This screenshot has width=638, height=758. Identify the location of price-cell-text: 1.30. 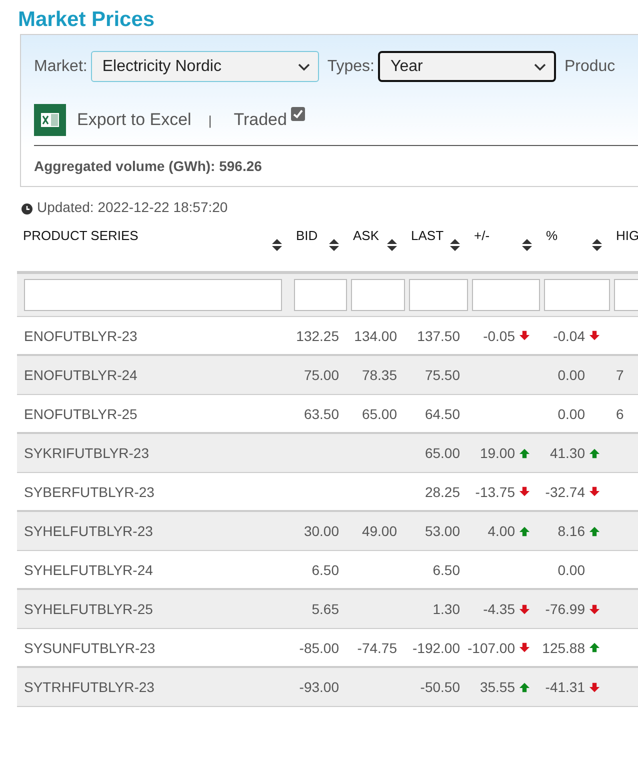
(446, 609).